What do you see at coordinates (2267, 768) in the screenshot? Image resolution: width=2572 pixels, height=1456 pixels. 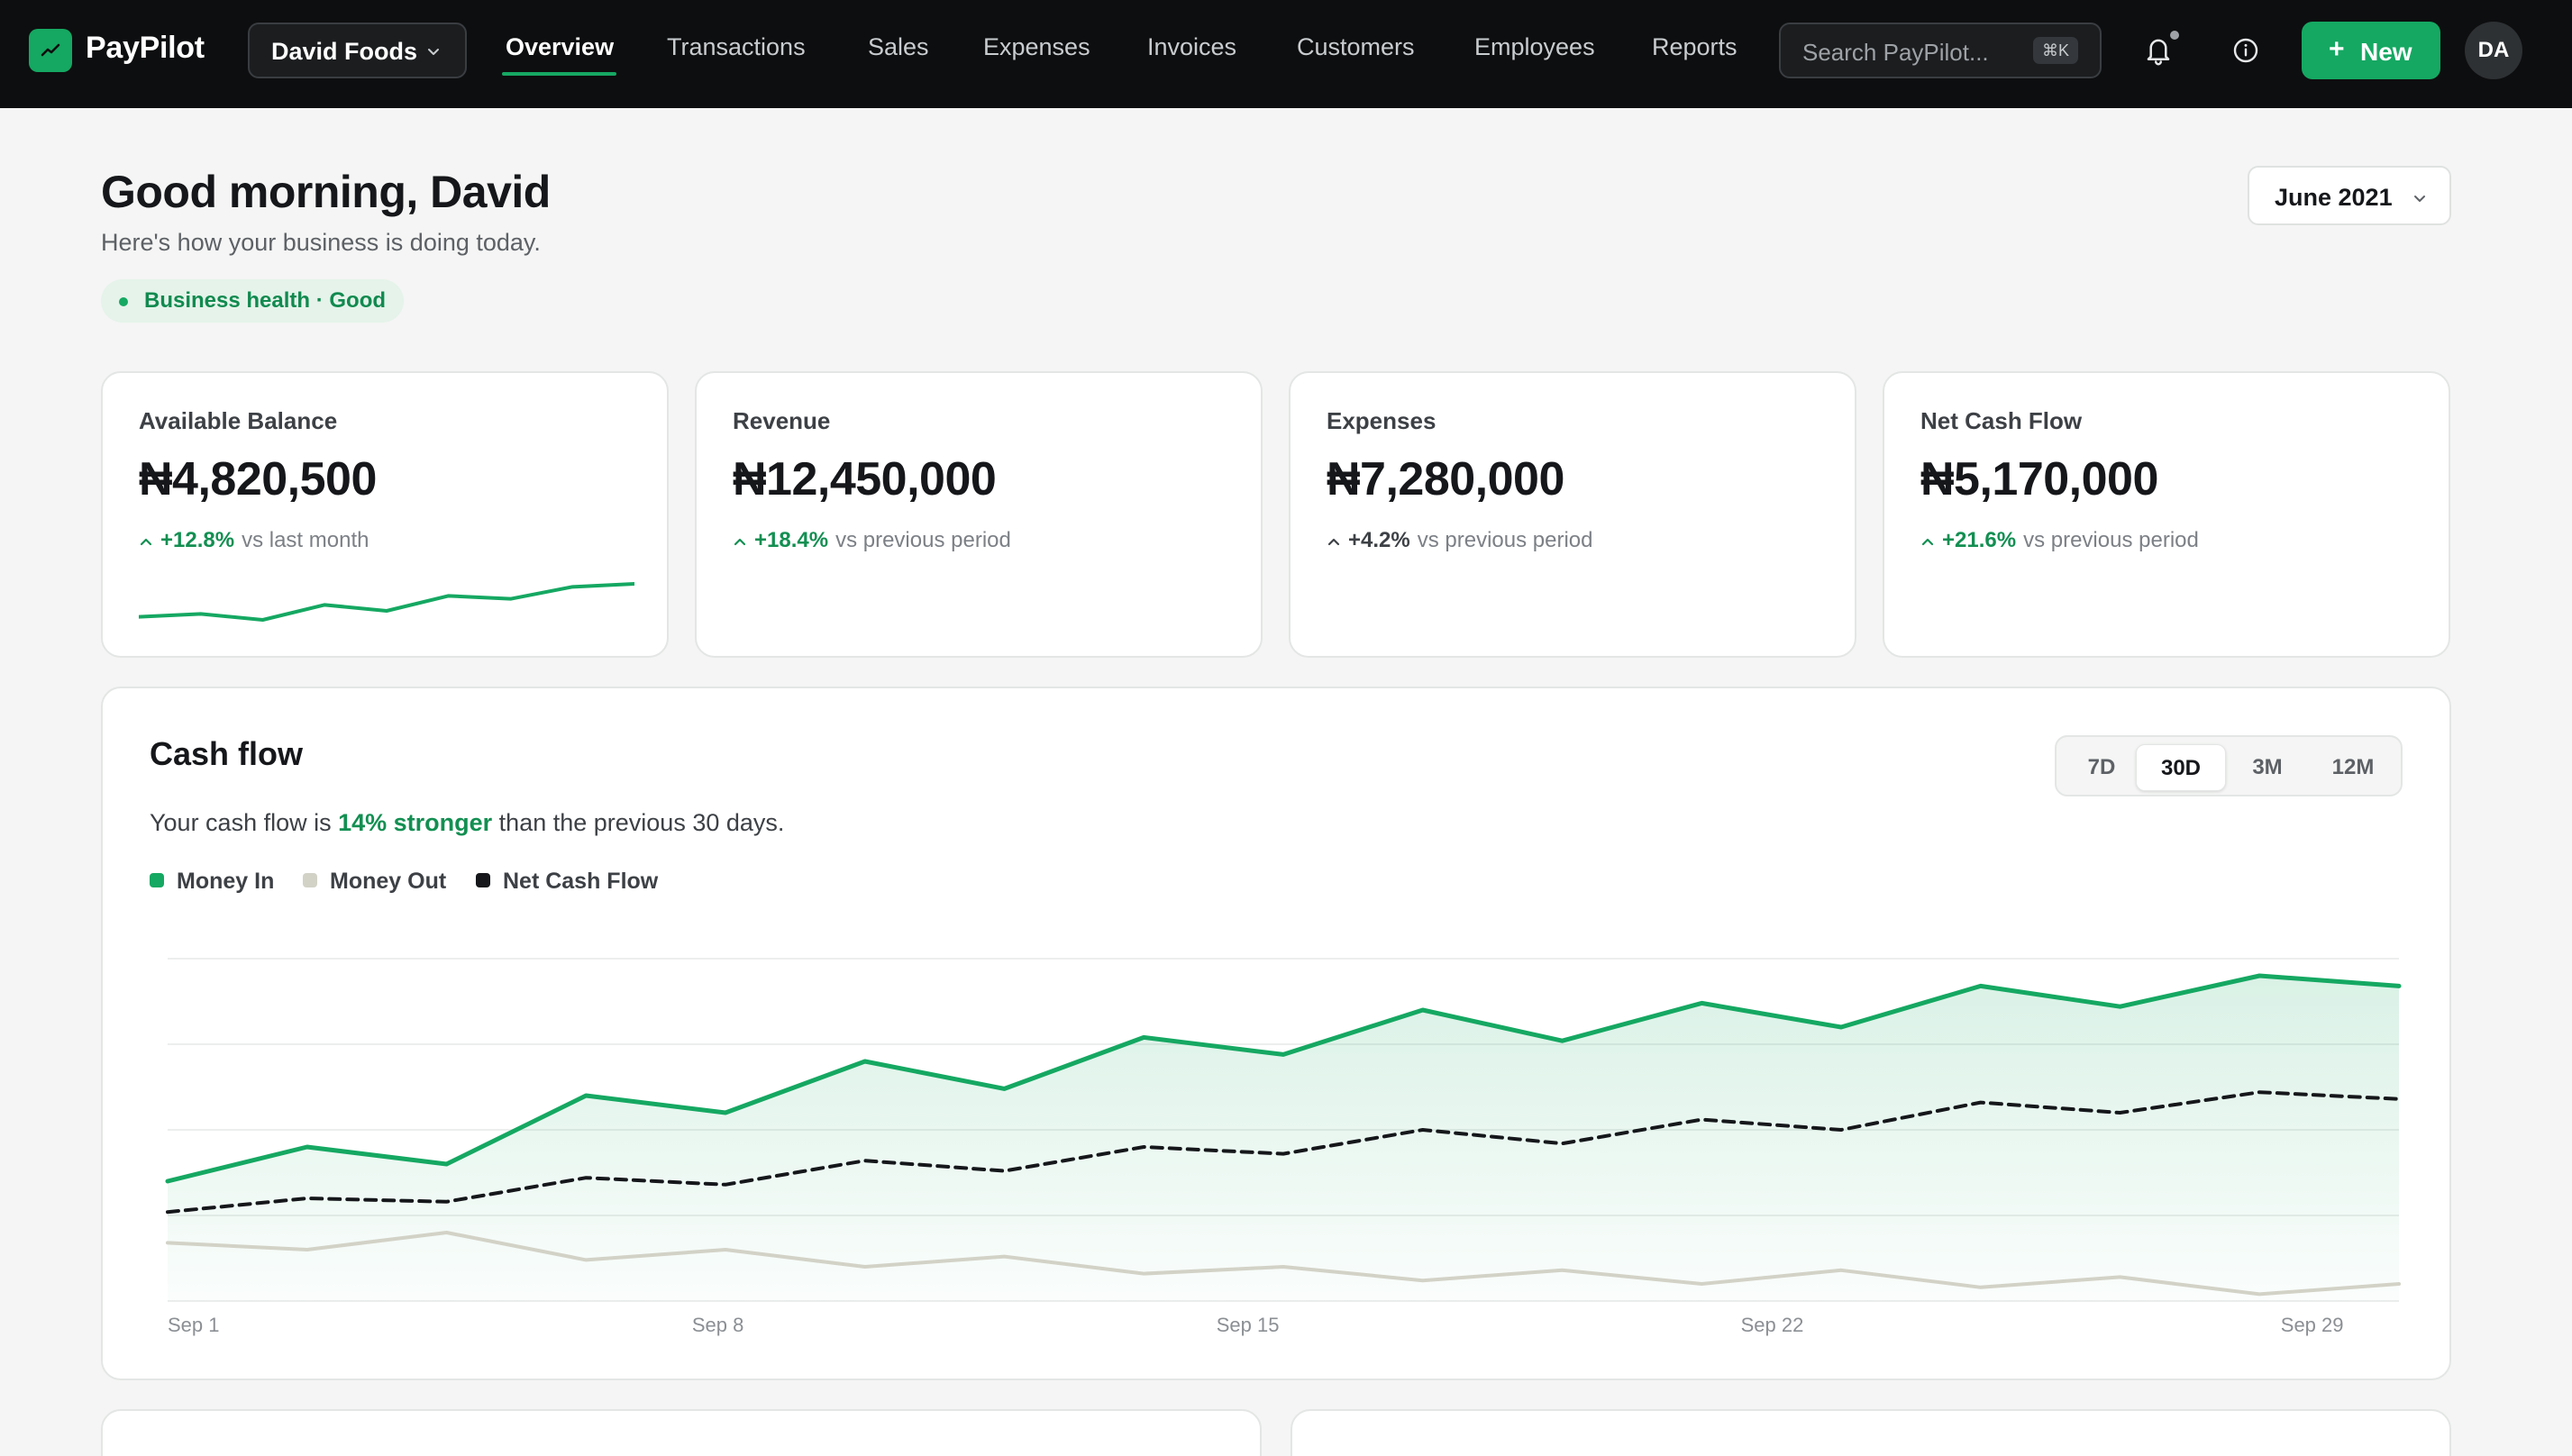 I see `range-3m: 3M` at bounding box center [2267, 768].